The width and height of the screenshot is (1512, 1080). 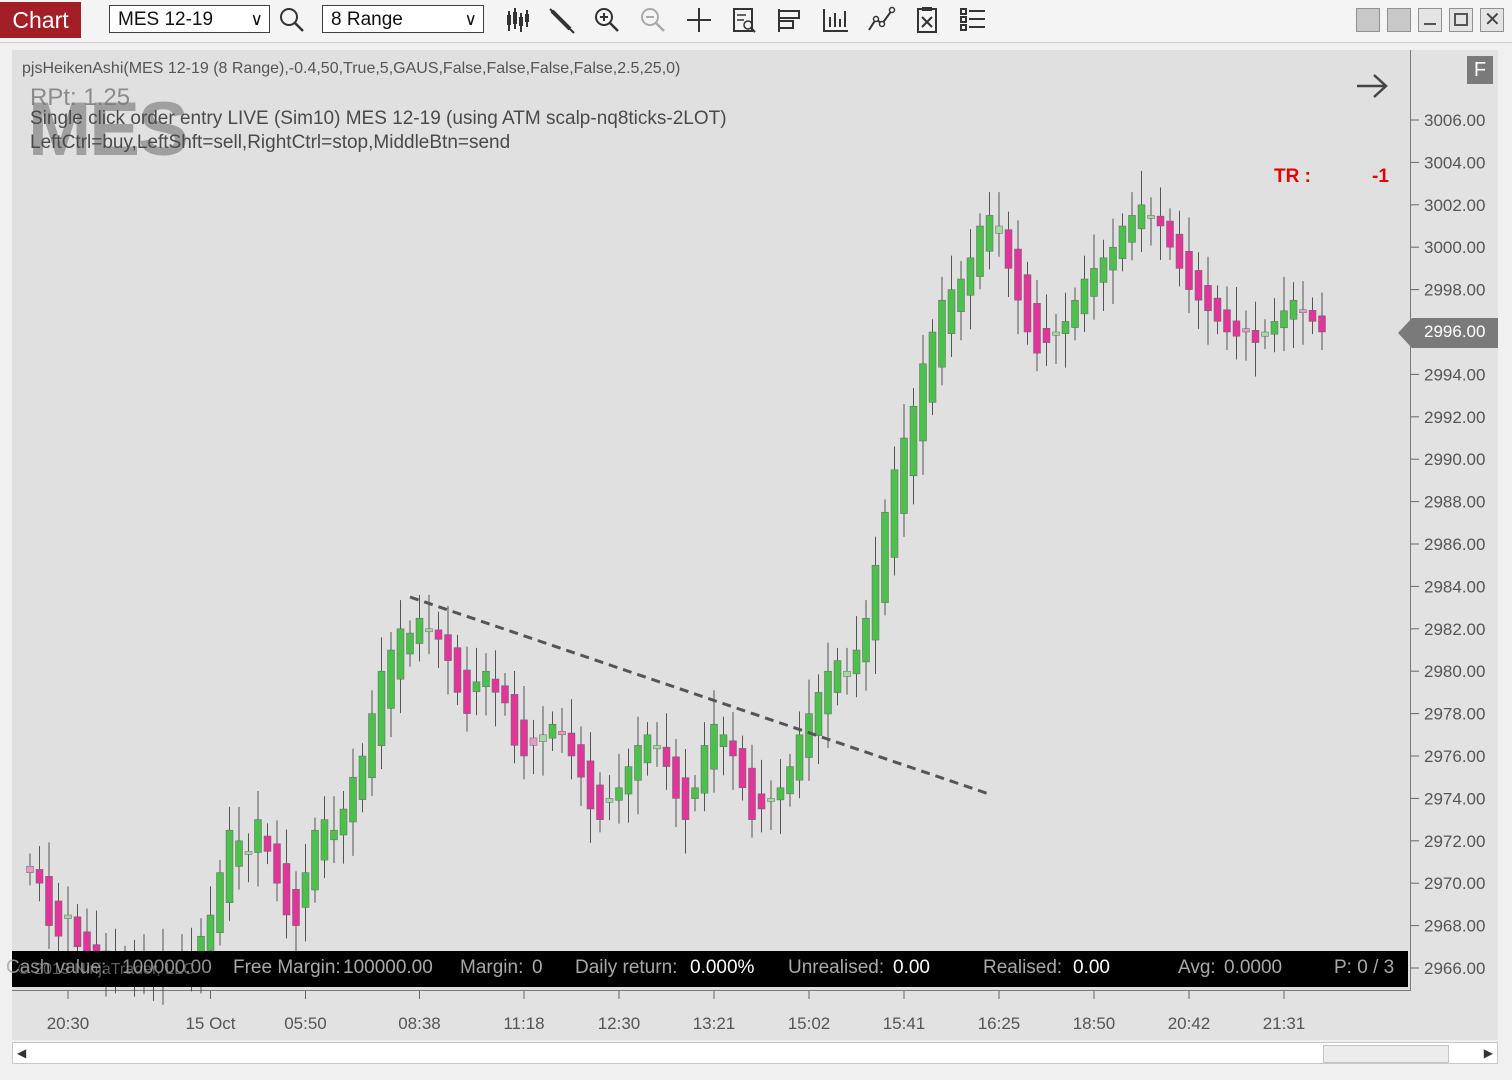 I want to click on price-axis-label: 2980.00, so click(x=1454, y=671).